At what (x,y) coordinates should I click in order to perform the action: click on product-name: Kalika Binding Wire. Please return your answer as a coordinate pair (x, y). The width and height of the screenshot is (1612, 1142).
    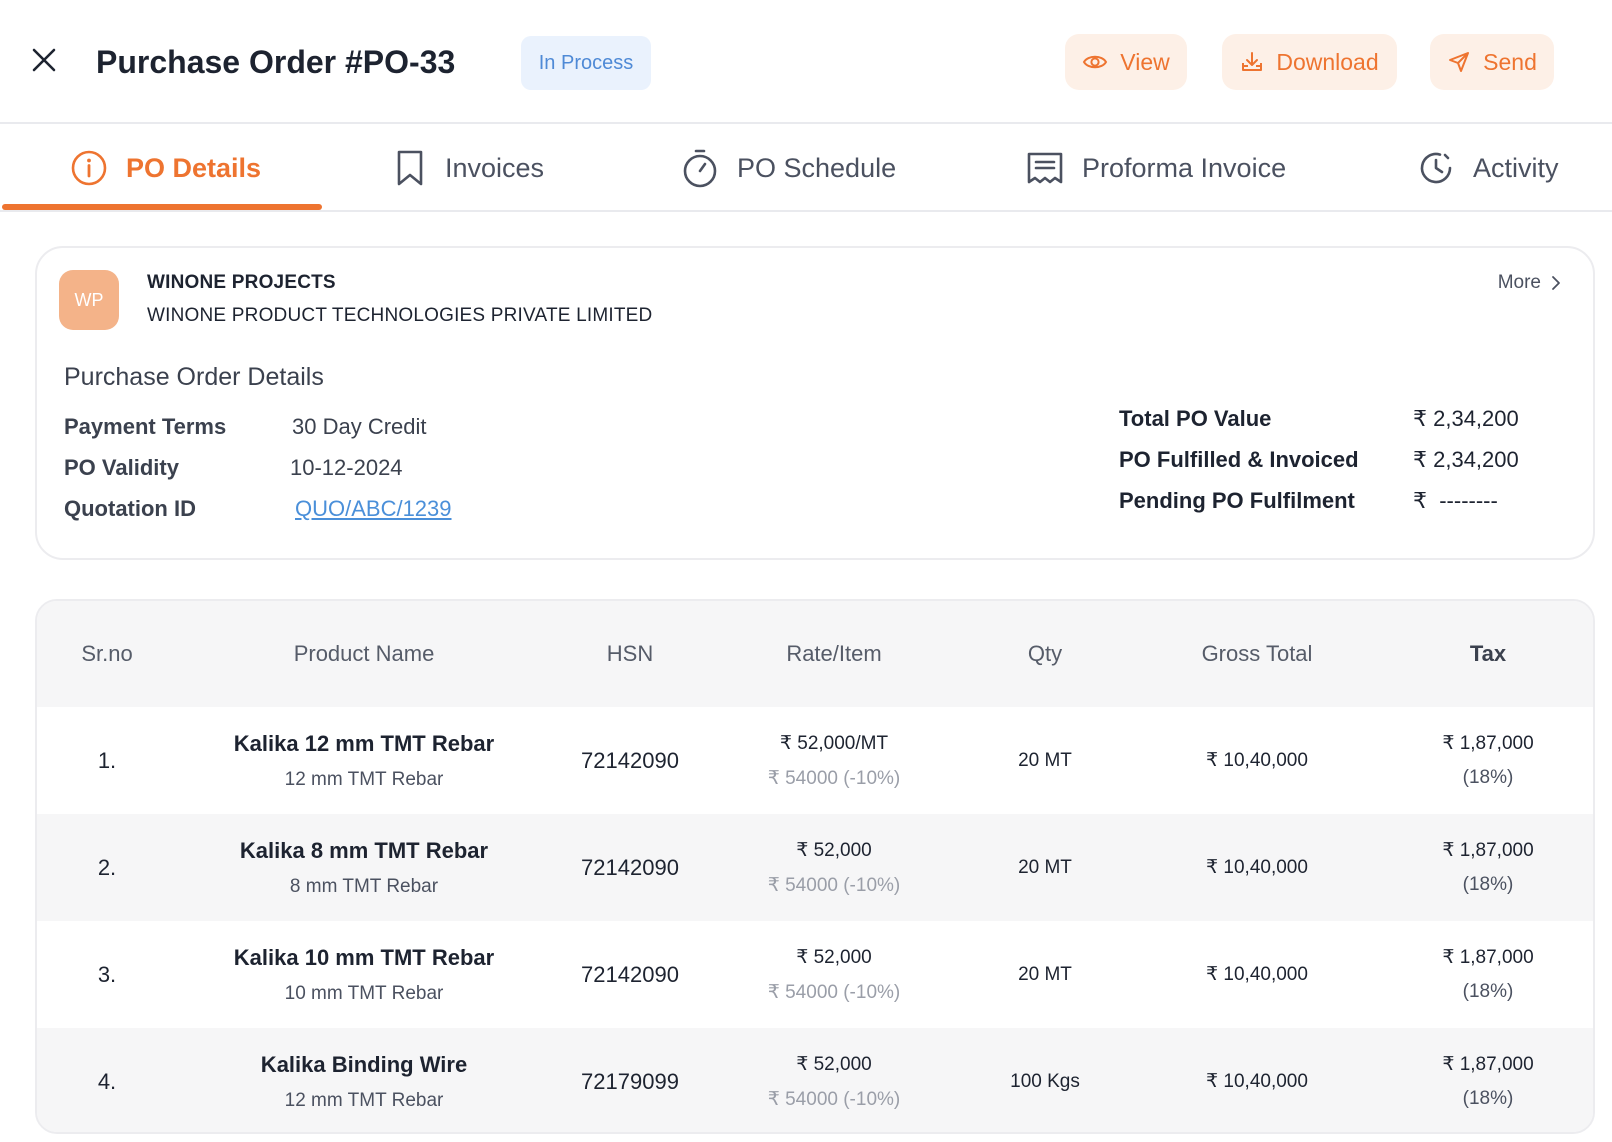
    Looking at the image, I should click on (364, 1064).